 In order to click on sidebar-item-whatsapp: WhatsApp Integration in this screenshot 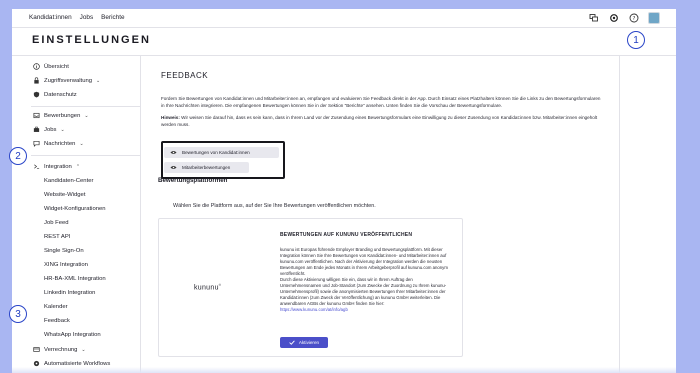, I will do `click(76, 334)`.